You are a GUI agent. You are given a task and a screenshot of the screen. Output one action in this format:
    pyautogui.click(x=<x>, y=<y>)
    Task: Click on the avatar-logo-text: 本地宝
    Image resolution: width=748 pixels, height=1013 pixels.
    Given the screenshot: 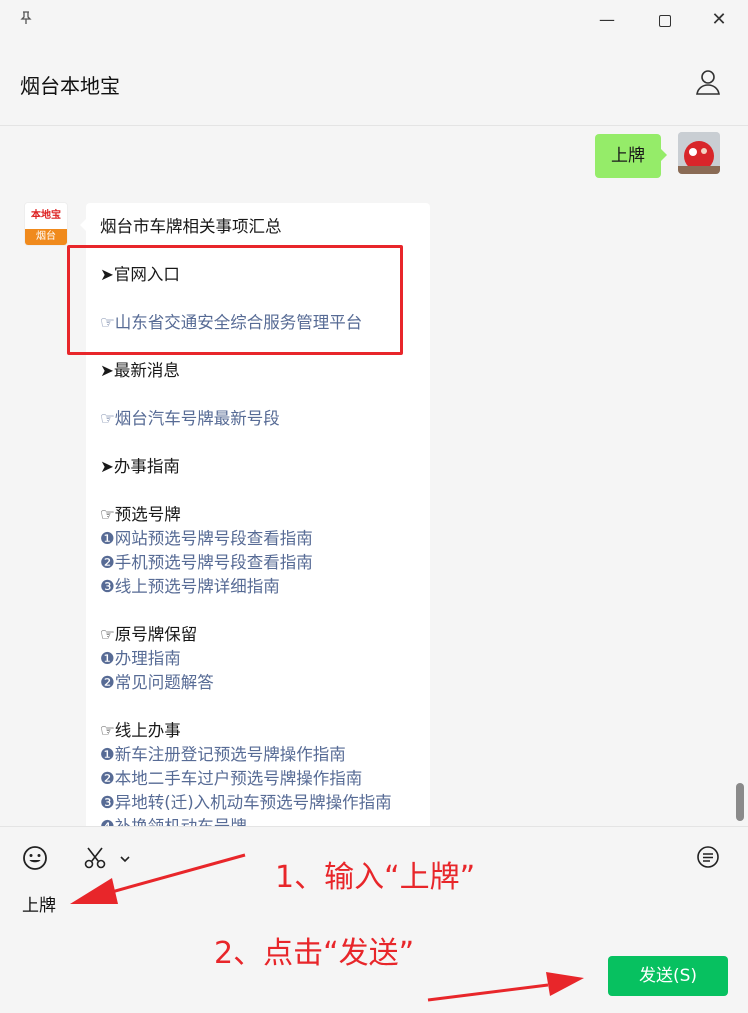 What is the action you would take?
    pyautogui.click(x=46, y=216)
    